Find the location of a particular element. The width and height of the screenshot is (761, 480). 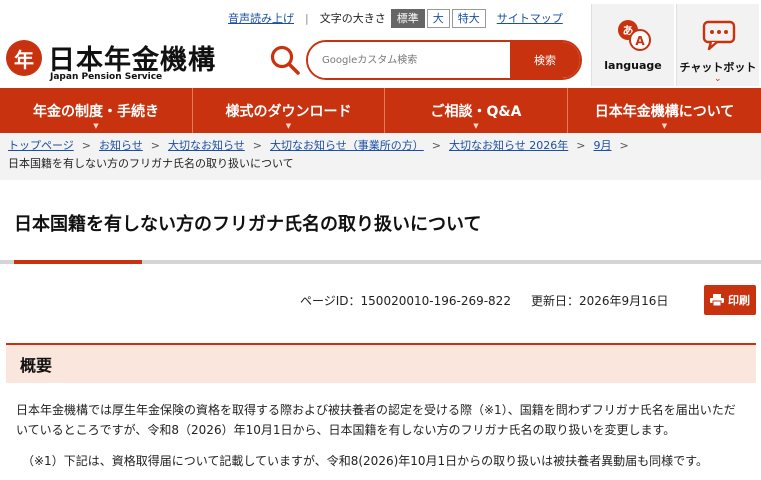

section-heading: 概要 is located at coordinates (381, 363).